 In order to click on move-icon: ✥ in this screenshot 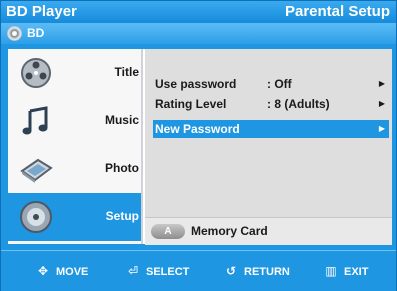, I will do `click(43, 271)`.